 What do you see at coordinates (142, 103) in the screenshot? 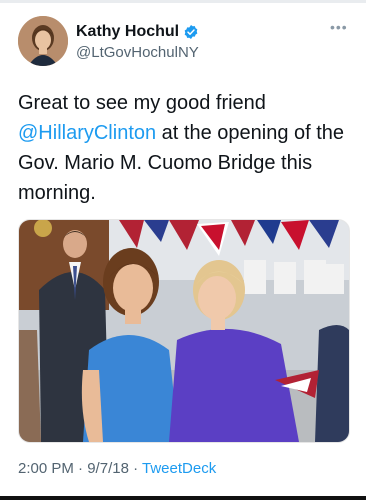
I see `tweet-text-before: Great to see my good friend` at bounding box center [142, 103].